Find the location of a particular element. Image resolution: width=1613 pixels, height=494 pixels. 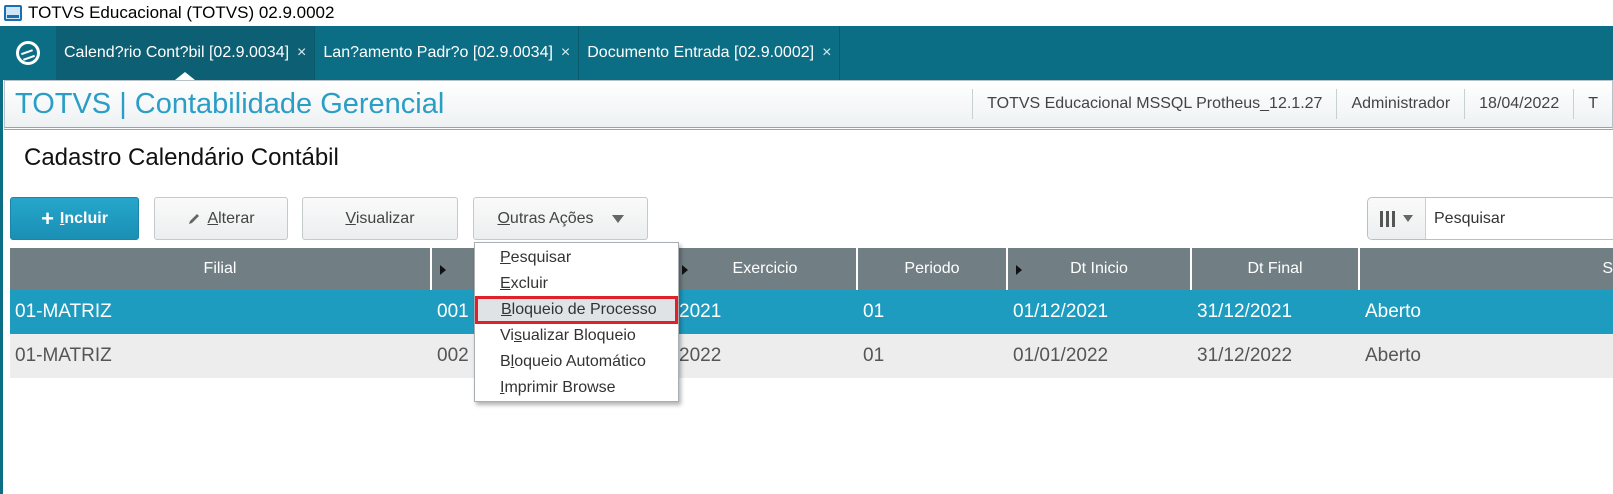

other-actions-button: Outras Ações is located at coordinates (560, 218).